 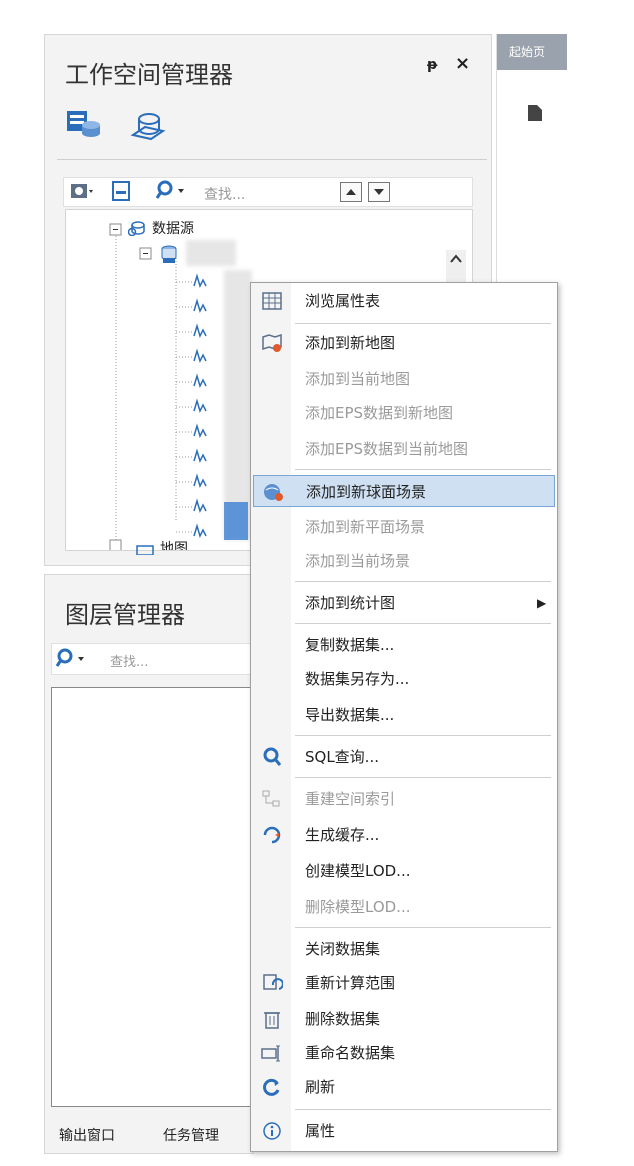 I want to click on bottom-tabs: 输出窗口 任务管理, so click(x=149, y=1133).